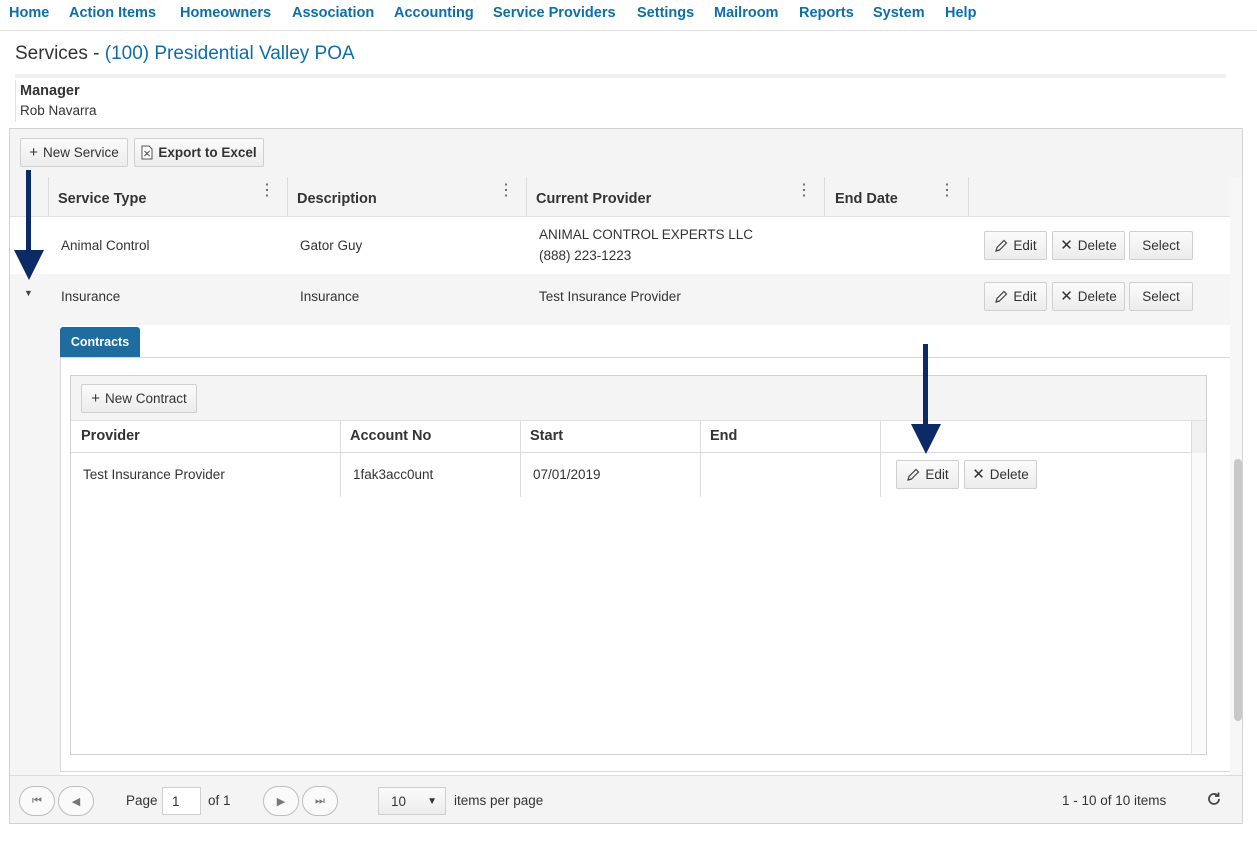  Describe the element at coordinates (145, 398) in the screenshot. I see `new-contract-label: New Contract` at that location.